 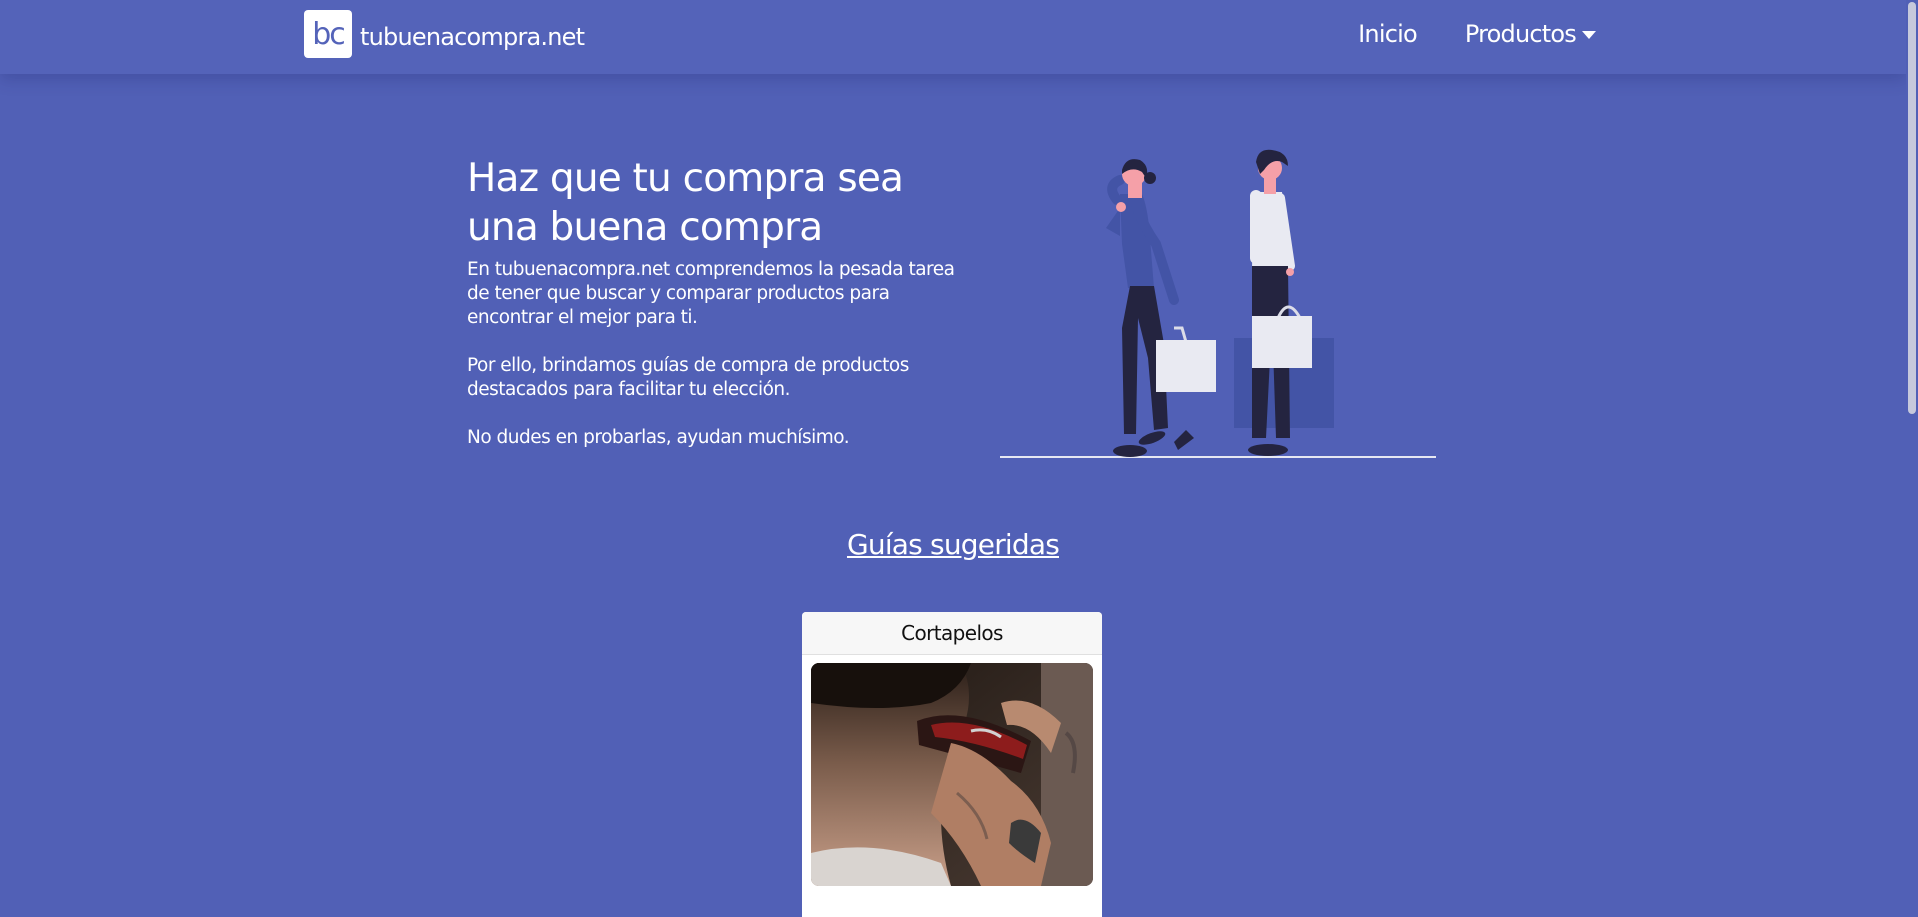 I want to click on nav-link-productos: Productos, so click(x=1530, y=34).